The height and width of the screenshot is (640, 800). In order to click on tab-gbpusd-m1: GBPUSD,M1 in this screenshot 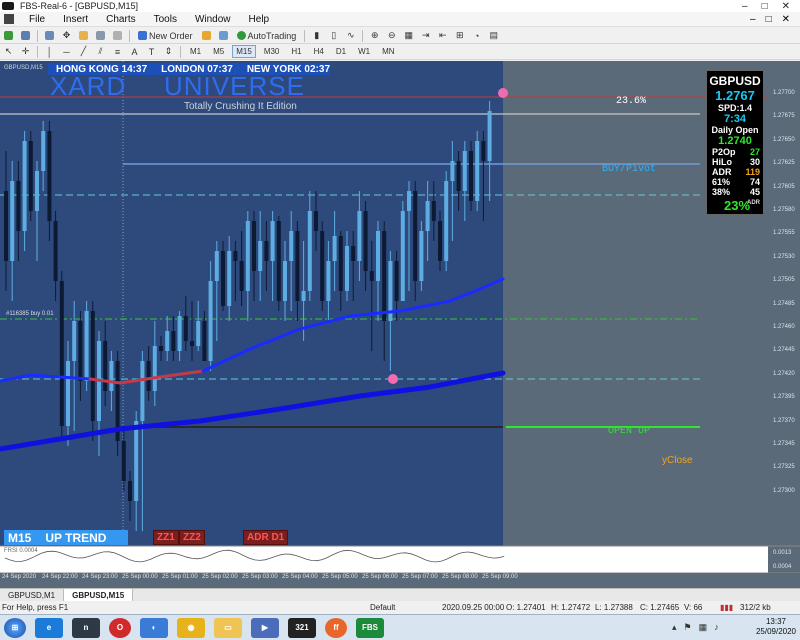, I will do `click(32, 595)`.